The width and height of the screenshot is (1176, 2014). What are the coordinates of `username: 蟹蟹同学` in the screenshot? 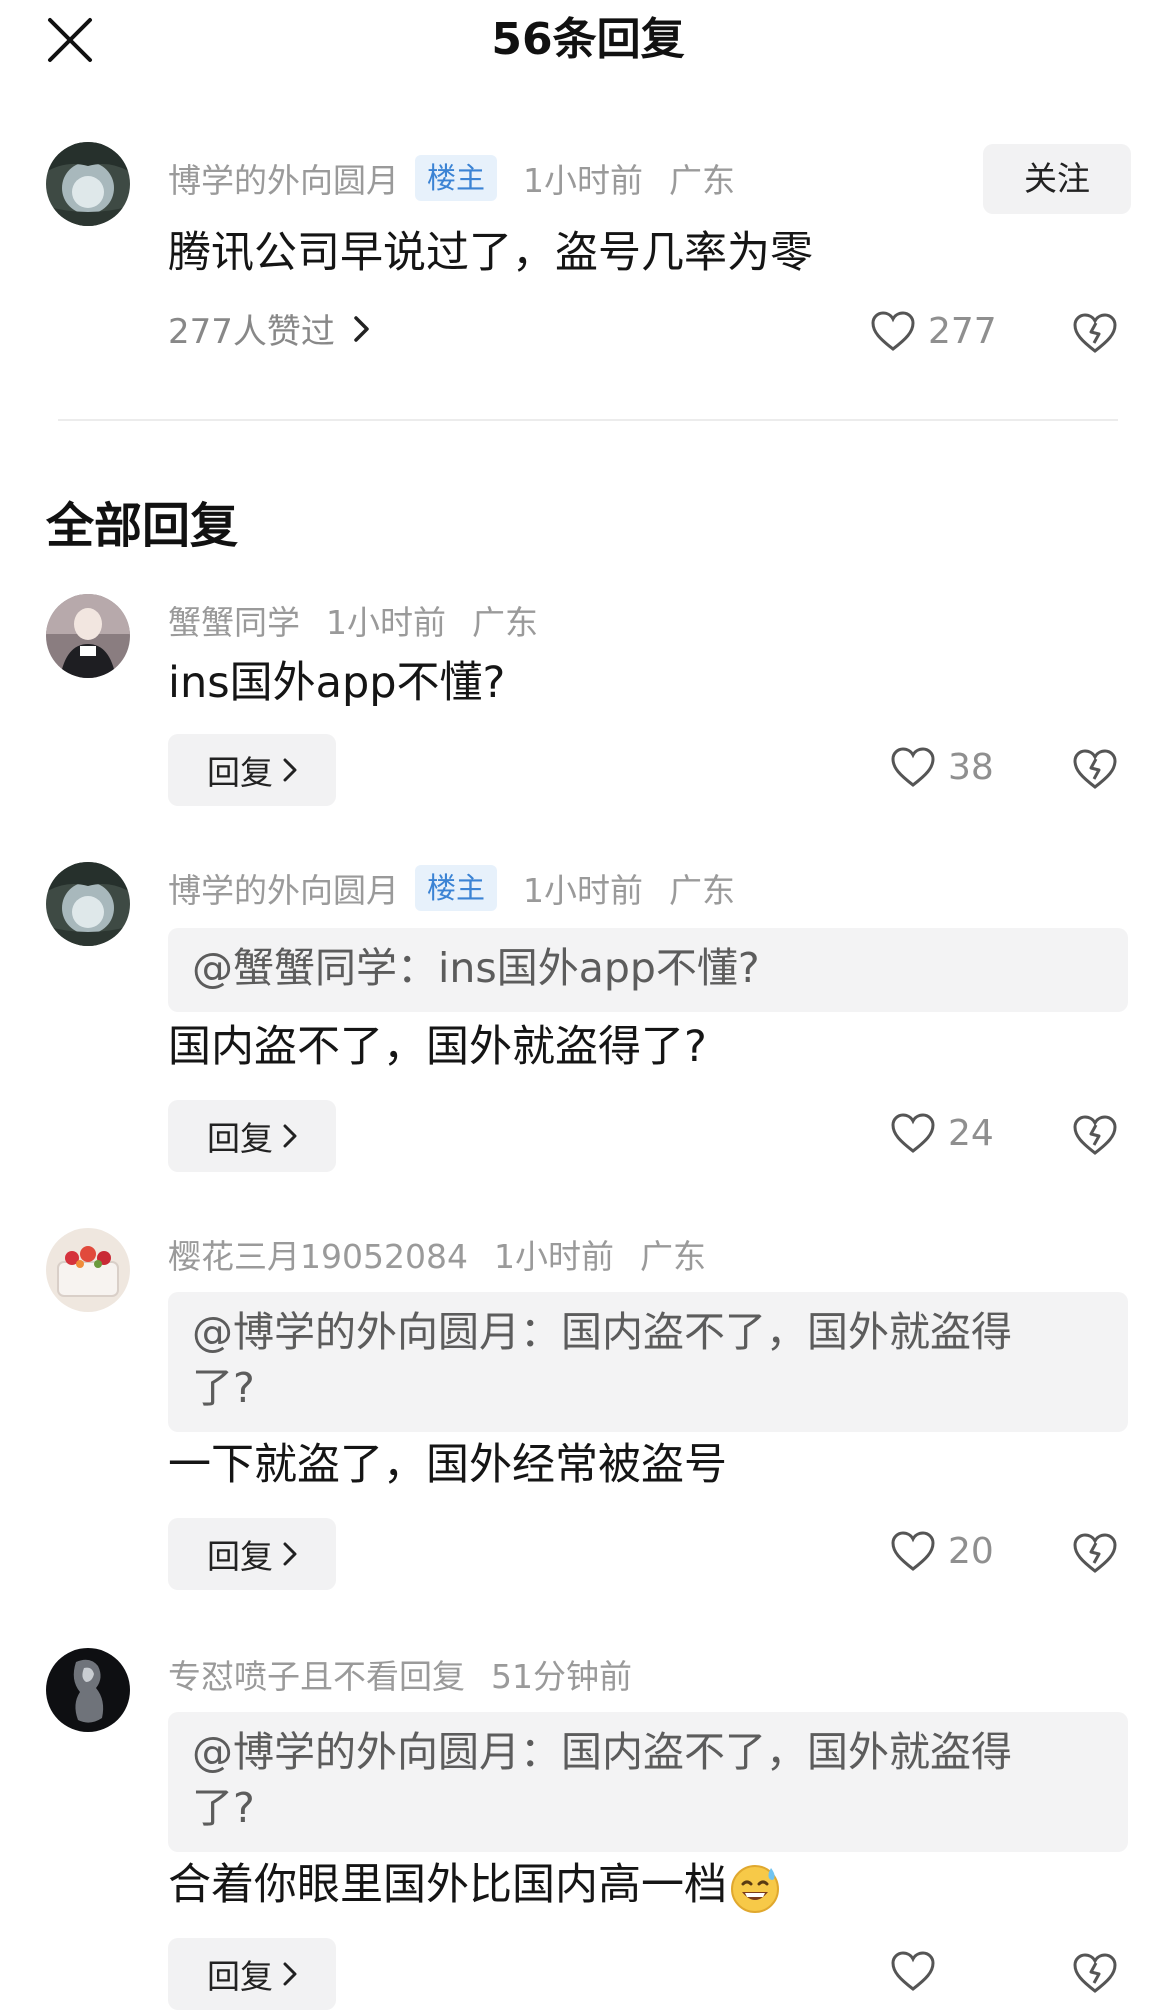 It's located at (234, 620).